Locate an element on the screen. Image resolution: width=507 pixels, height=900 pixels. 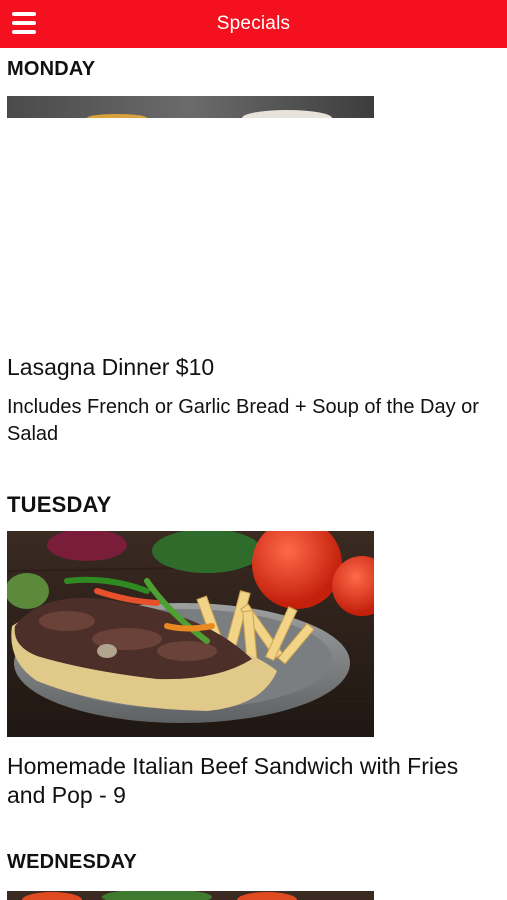
wednesday-special-image is located at coordinates (190, 894).